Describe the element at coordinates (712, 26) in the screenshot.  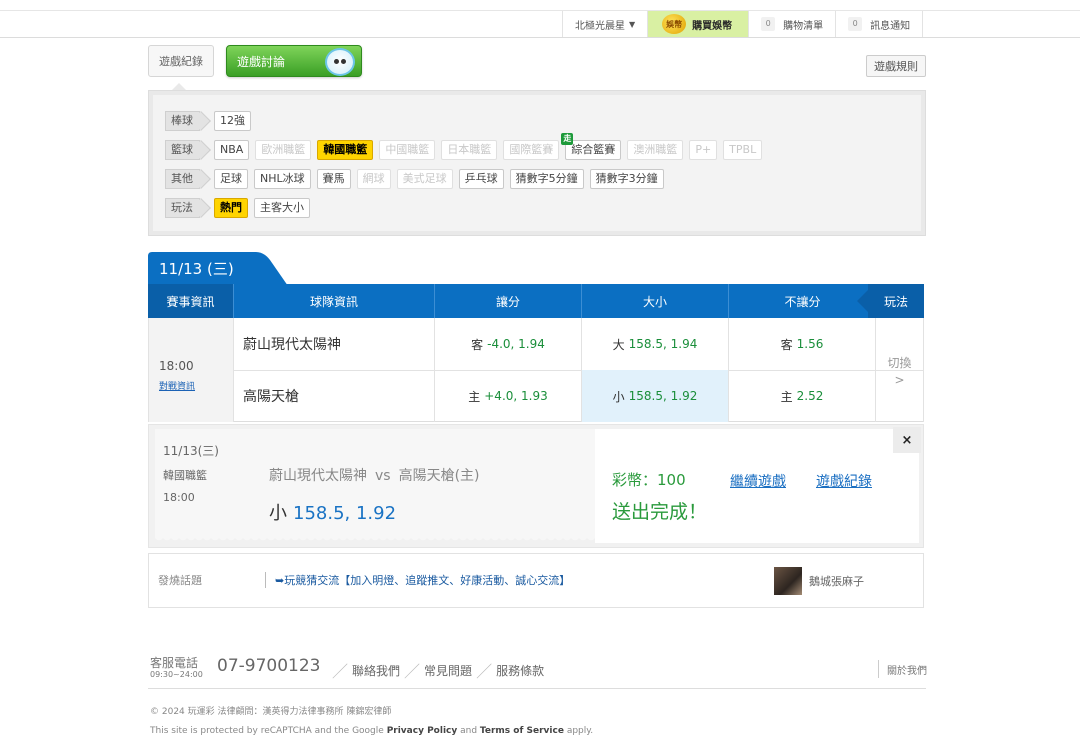
I see `buy-coins-label: 購買娛幣` at that location.